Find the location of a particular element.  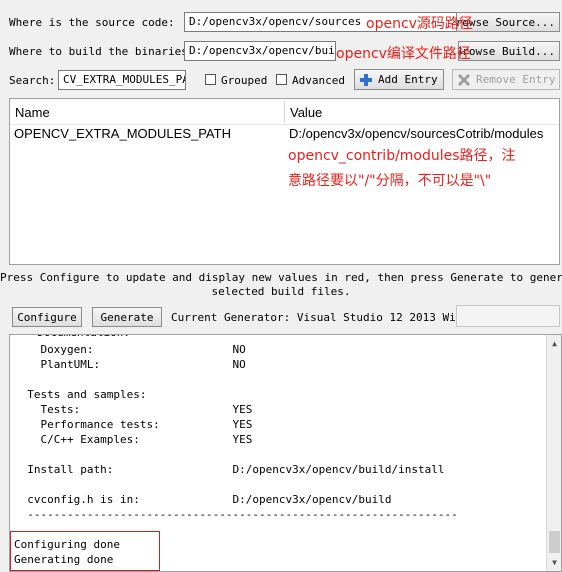

chevron-up-icon: ▲ is located at coordinates (554, 343).